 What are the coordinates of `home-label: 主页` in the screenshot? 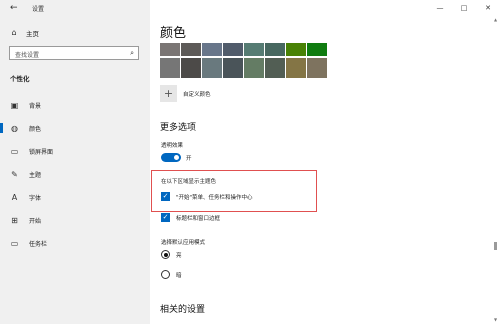 It's located at (32, 34).